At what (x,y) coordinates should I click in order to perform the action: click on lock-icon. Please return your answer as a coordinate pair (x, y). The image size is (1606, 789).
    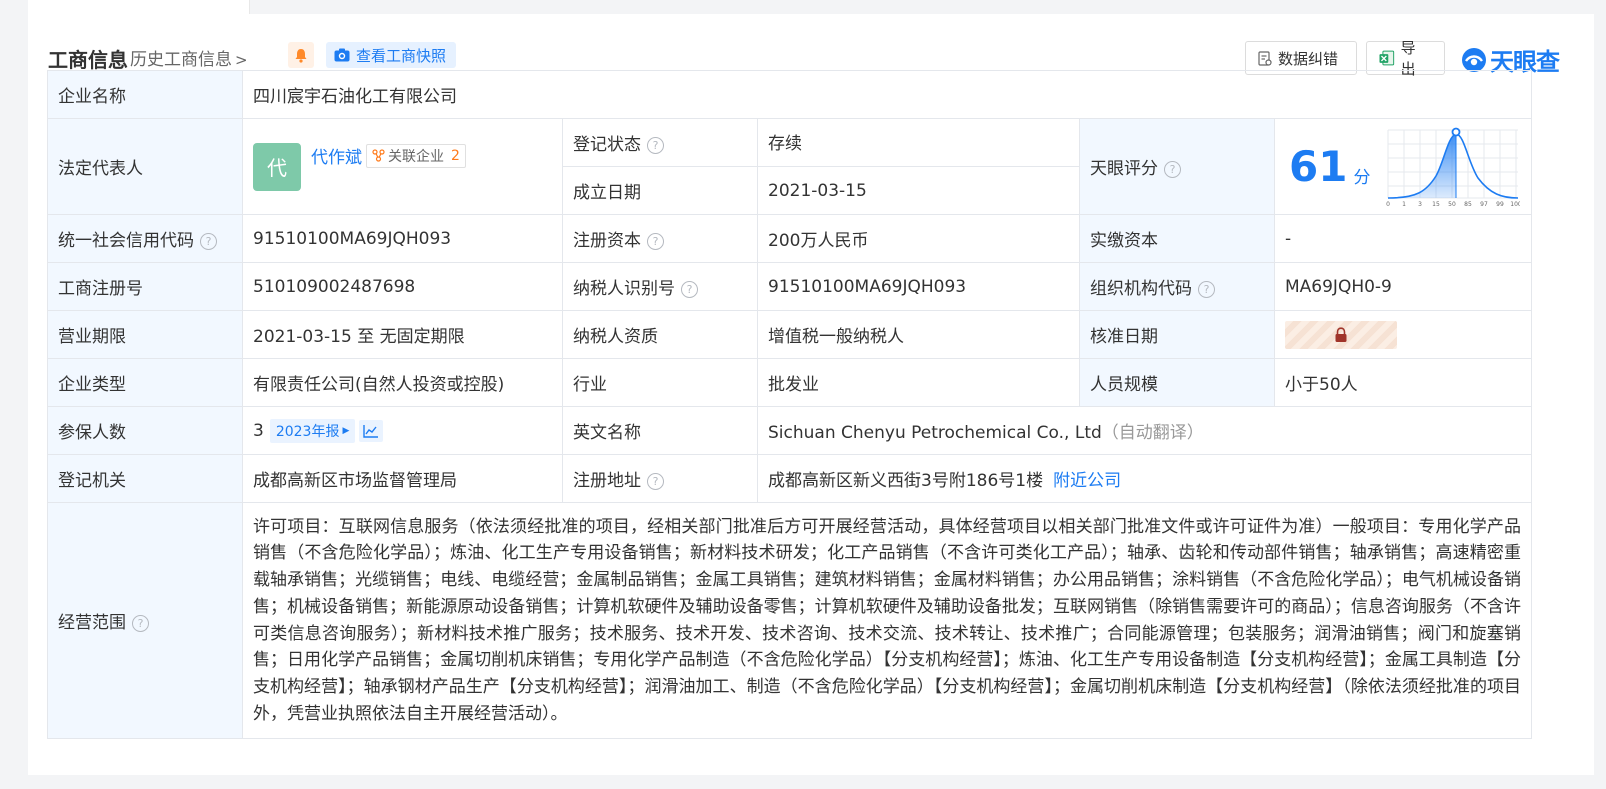
    Looking at the image, I should click on (1341, 334).